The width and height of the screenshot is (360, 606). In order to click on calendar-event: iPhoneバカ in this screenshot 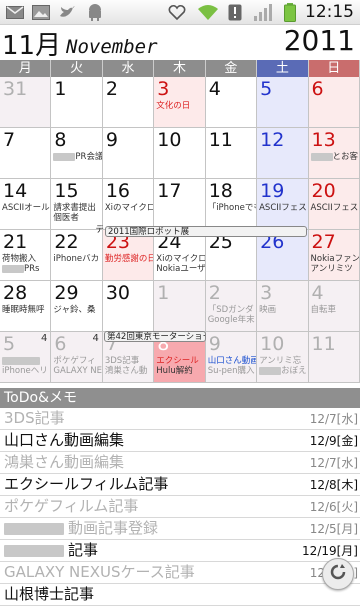, I will do `click(76, 259)`.